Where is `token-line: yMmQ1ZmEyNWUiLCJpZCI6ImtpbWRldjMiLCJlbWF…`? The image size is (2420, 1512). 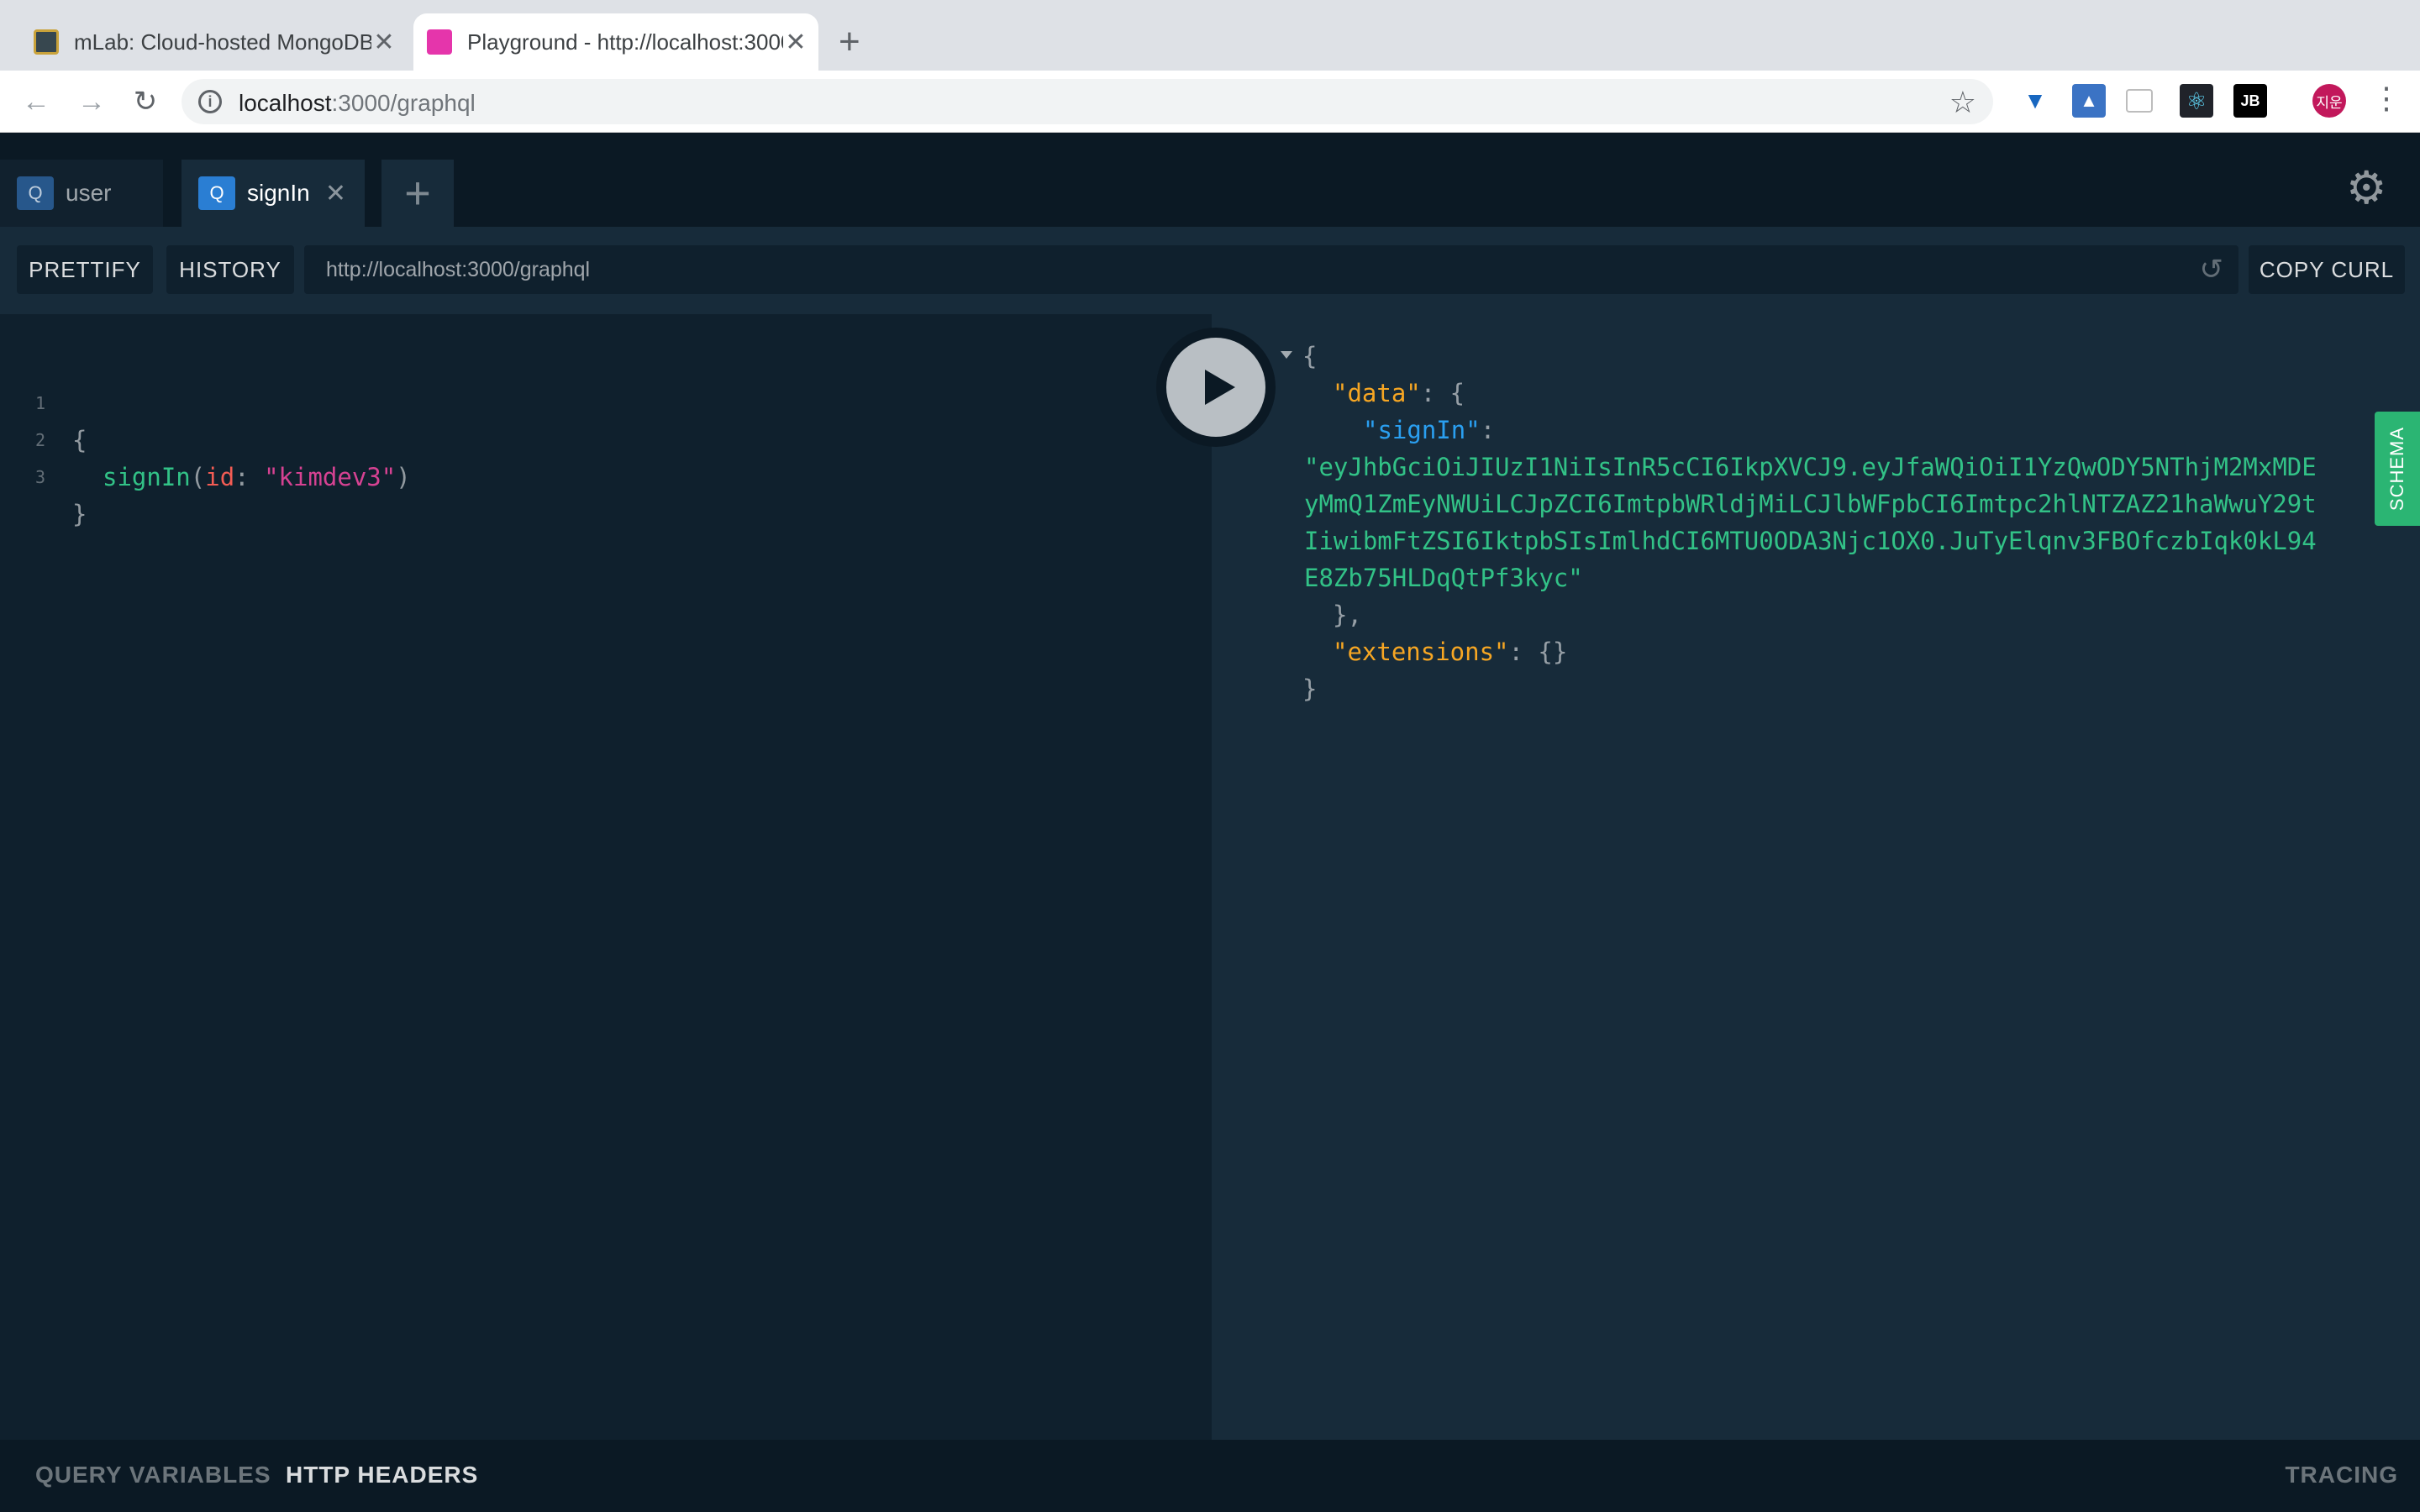
token-line: yMmQ1ZmEyNWUiLCJpZCI6ImtpbWRldjMiLCJlbWF… is located at coordinates (1810, 504).